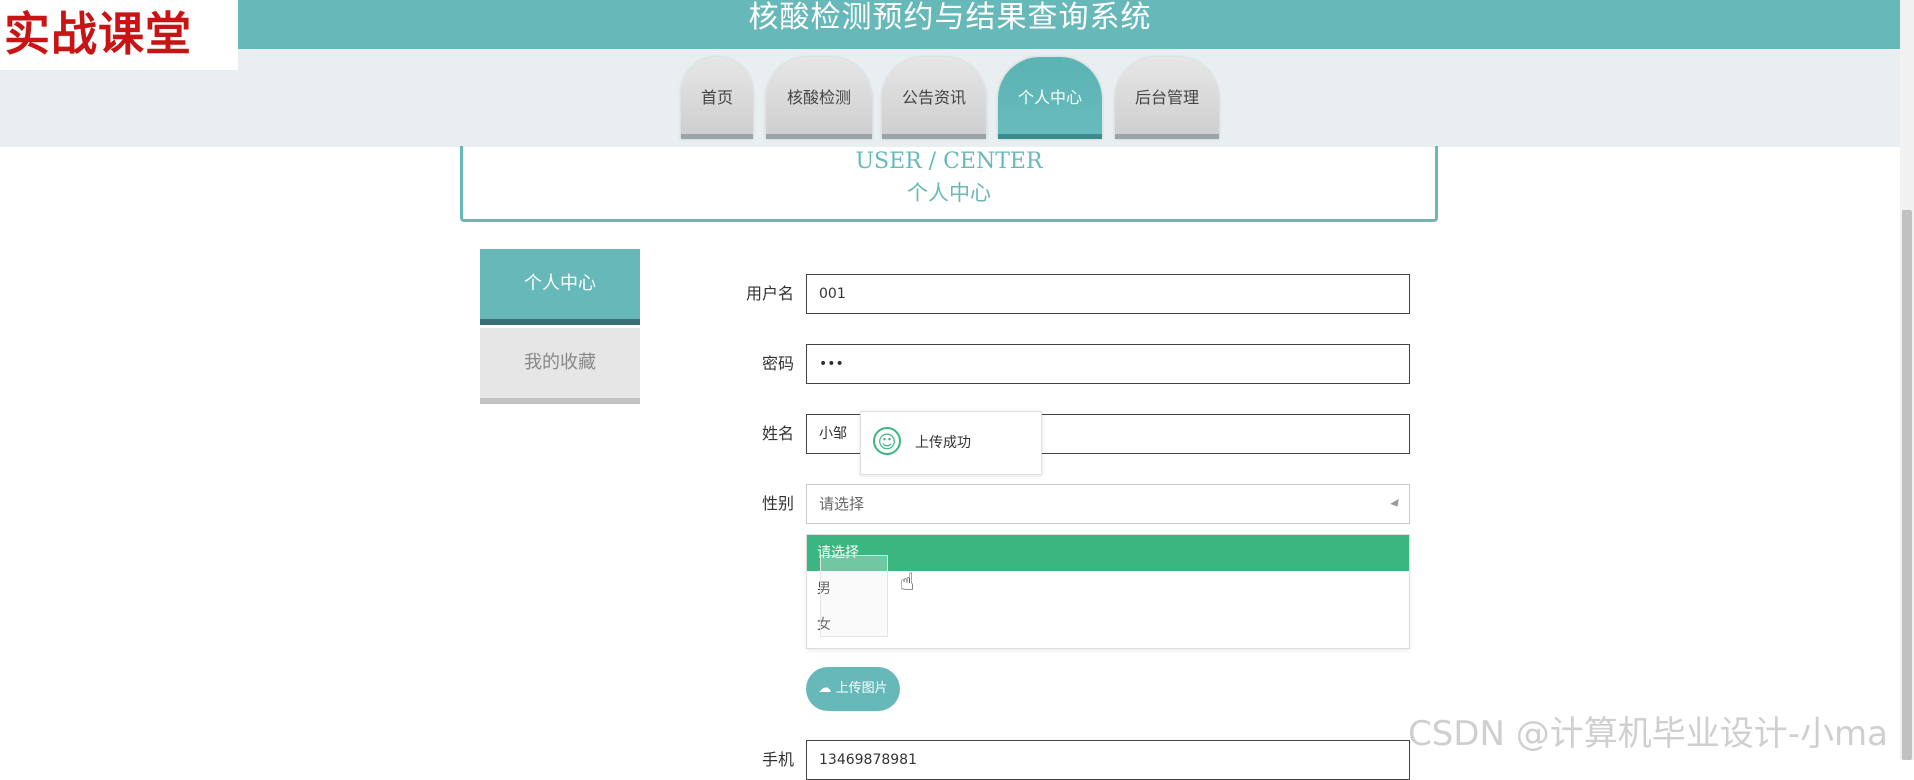  What do you see at coordinates (825, 688) in the screenshot?
I see `cloud-upload-icon: ☁` at bounding box center [825, 688].